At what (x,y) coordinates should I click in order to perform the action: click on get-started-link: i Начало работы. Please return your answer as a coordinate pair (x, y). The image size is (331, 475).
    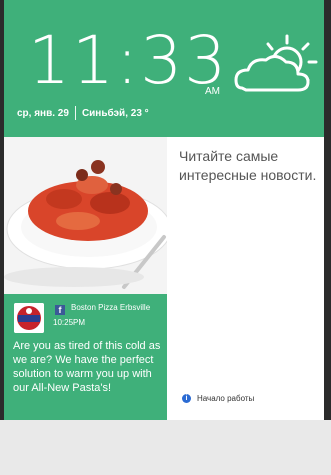
    Looking at the image, I should click on (218, 398).